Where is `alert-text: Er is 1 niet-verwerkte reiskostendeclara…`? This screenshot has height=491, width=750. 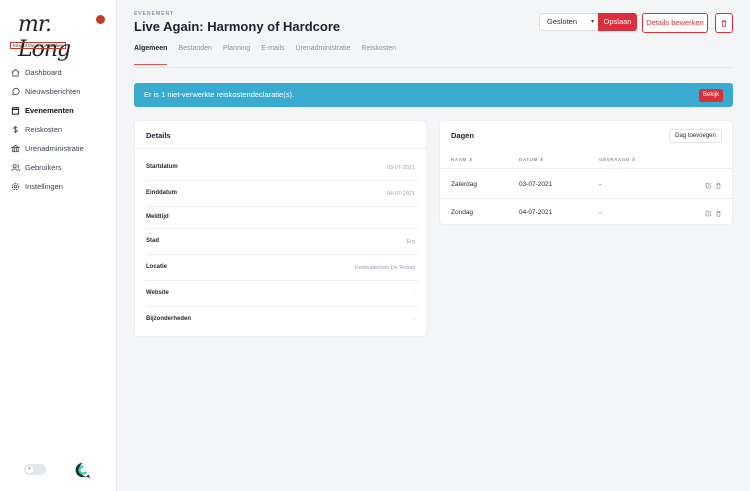
alert-text: Er is 1 niet-verwerkte reiskostendeclara… is located at coordinates (219, 94).